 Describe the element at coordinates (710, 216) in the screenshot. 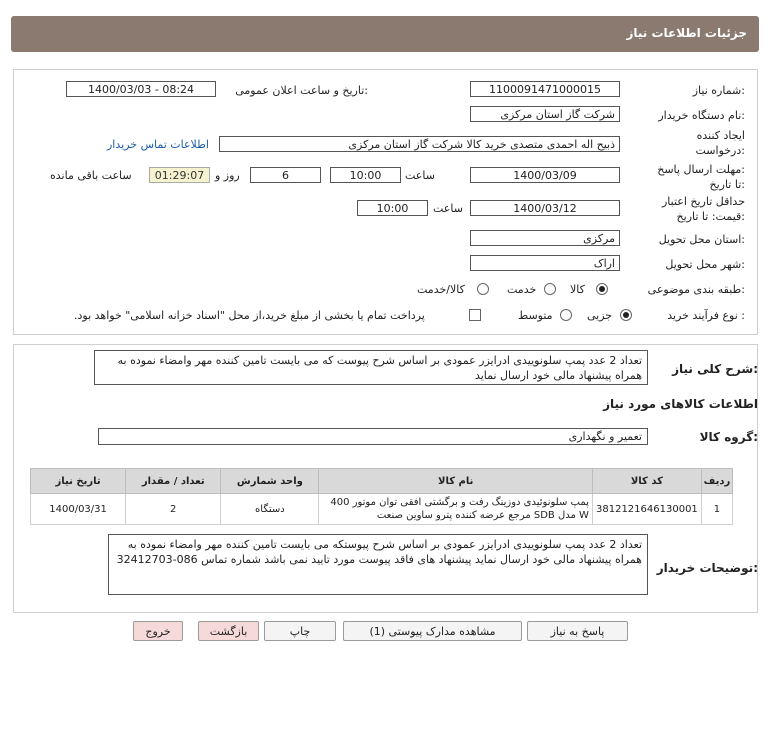

I see `validity-label-line2: قیمت: تا تاریخ:` at that location.